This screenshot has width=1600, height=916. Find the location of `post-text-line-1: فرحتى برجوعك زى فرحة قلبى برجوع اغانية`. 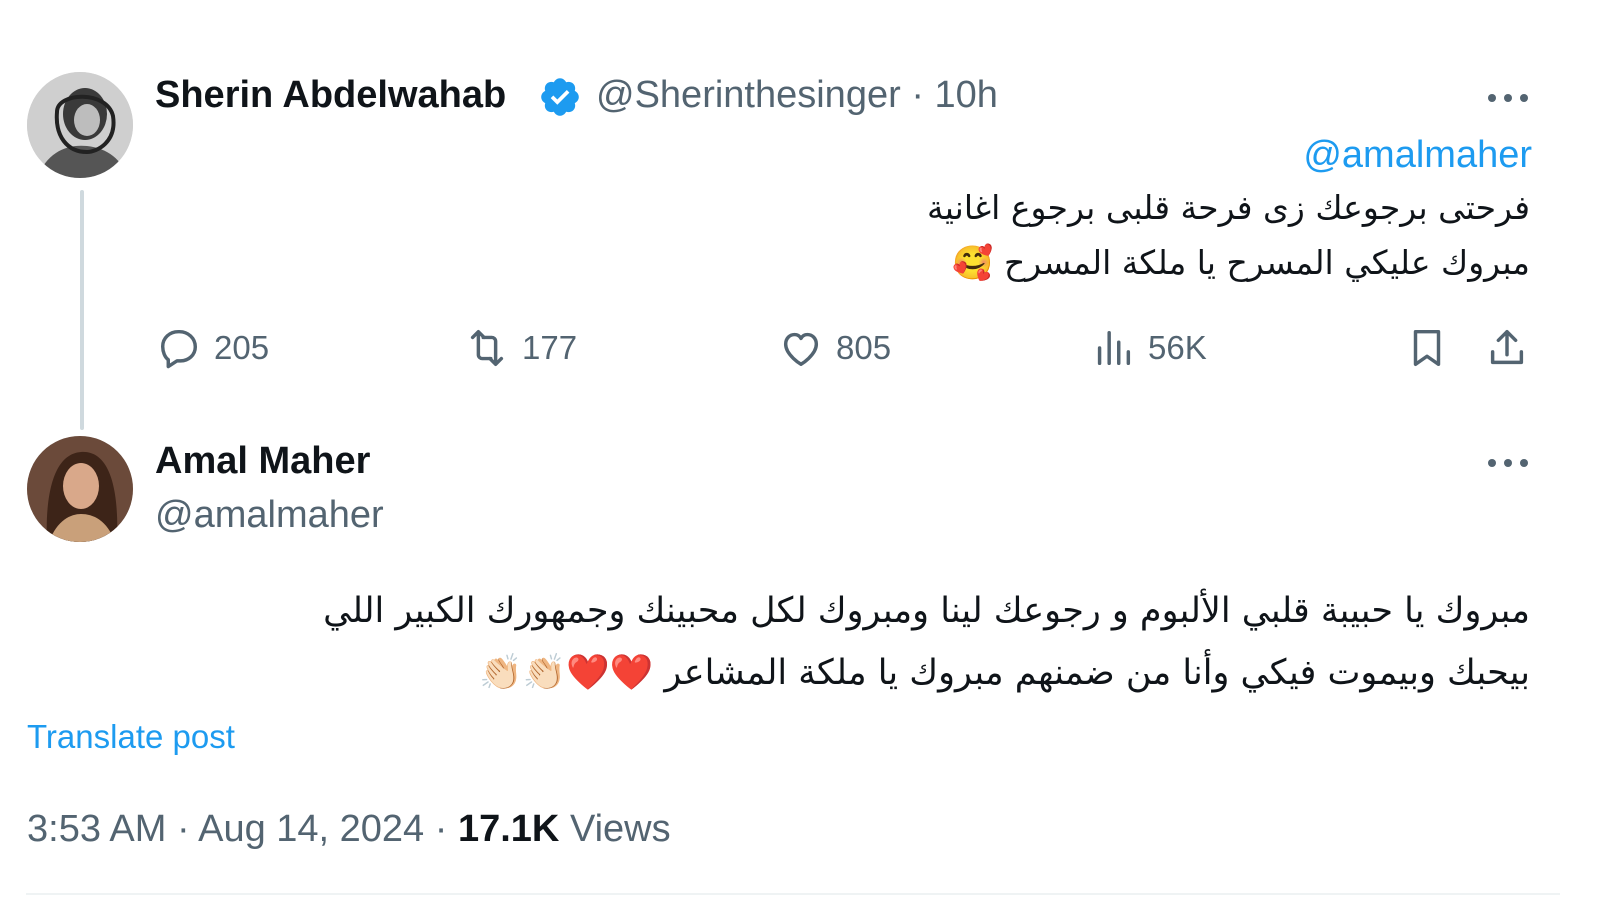

post-text-line-1: فرحتى برجوعك زى فرحة قلبى برجوع اغانية is located at coordinates (1228, 207).